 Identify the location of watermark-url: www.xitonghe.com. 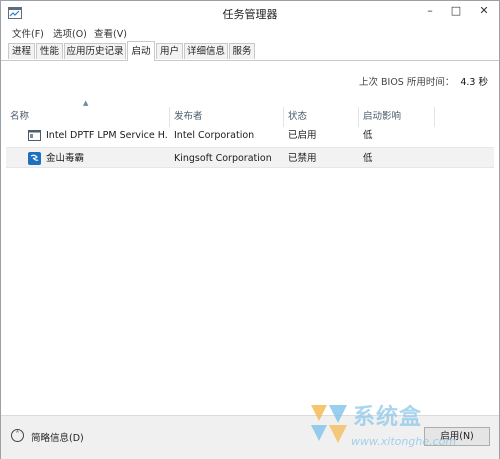
(404, 441).